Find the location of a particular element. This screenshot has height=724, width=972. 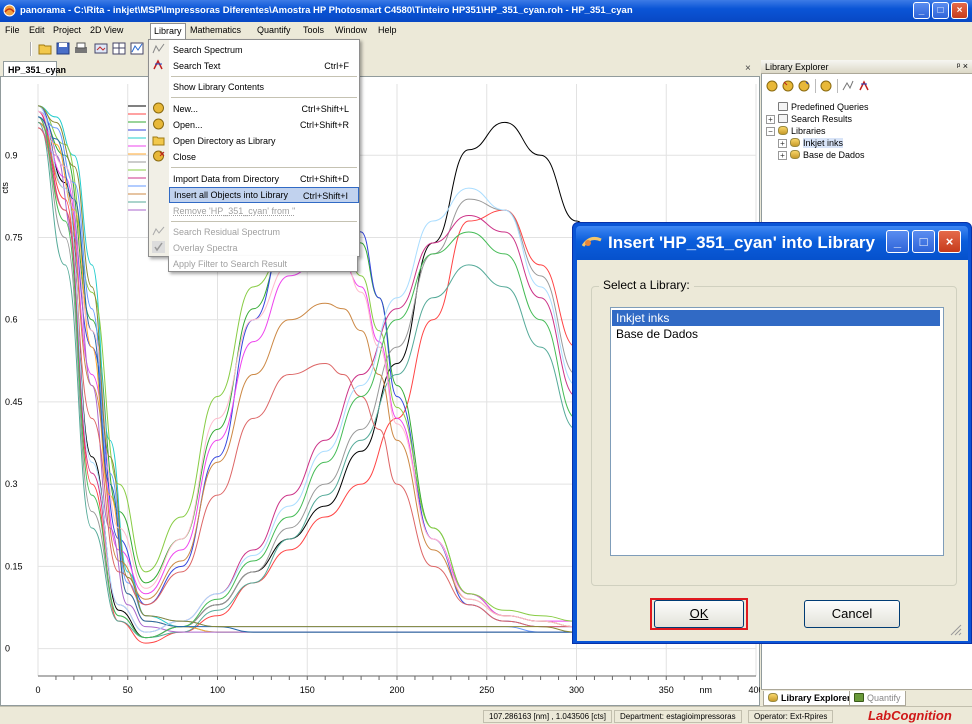

close-window-button: × is located at coordinates (959, 10).